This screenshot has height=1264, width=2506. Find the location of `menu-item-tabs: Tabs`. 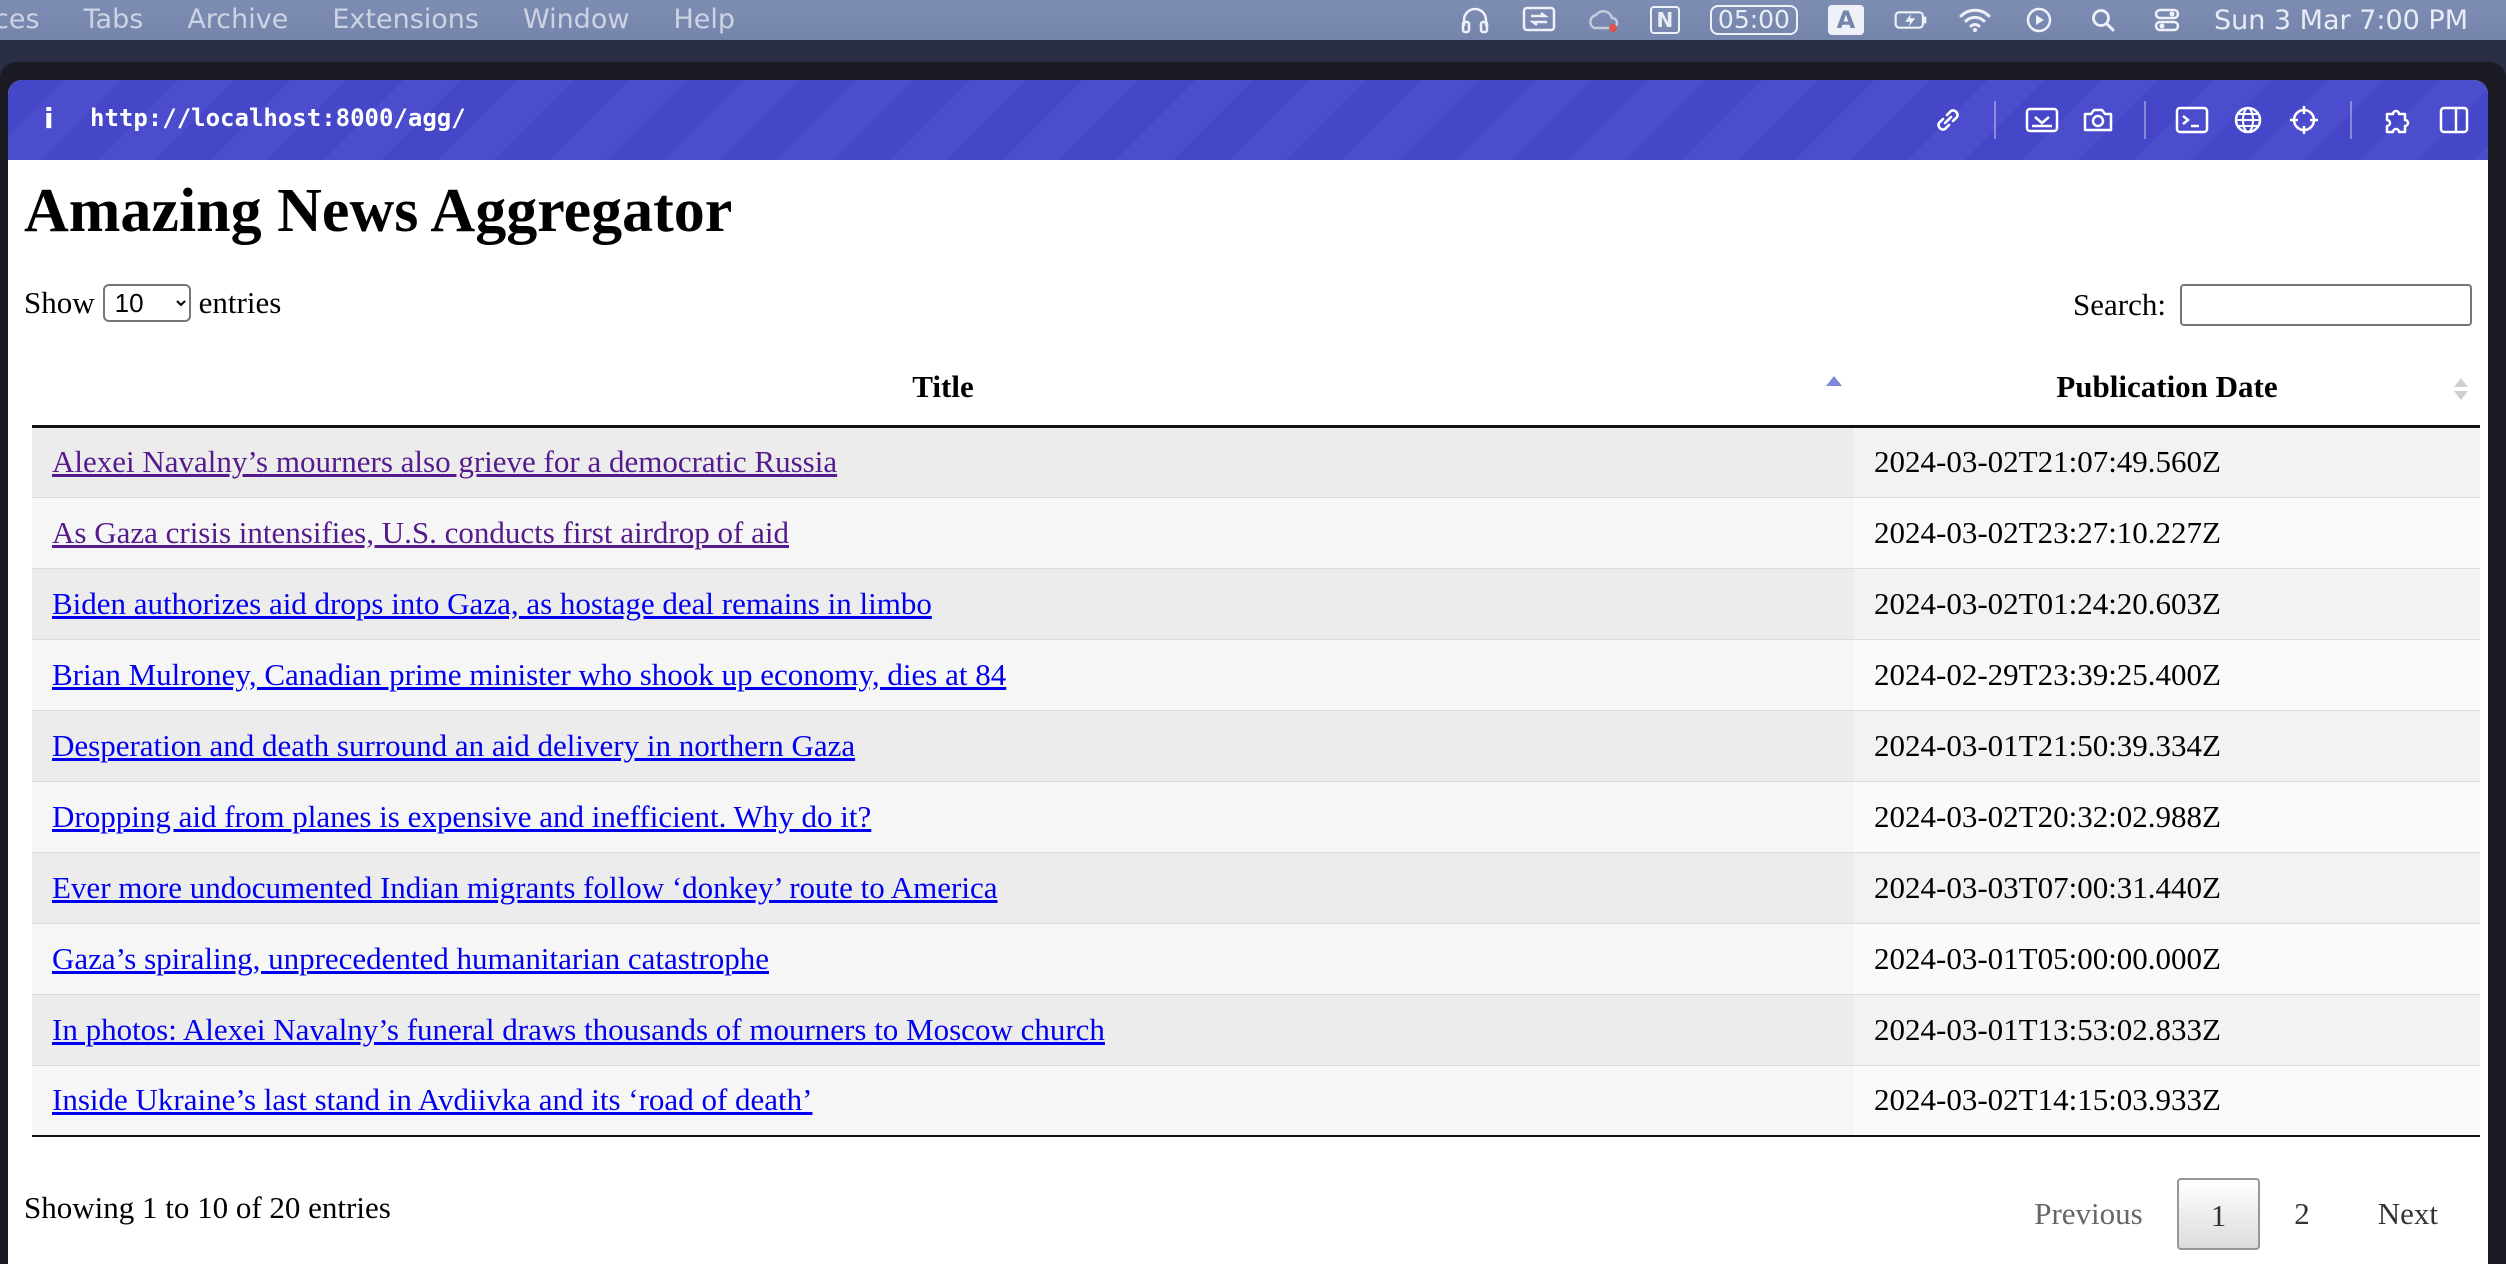

menu-item-tabs: Tabs is located at coordinates (114, 19).